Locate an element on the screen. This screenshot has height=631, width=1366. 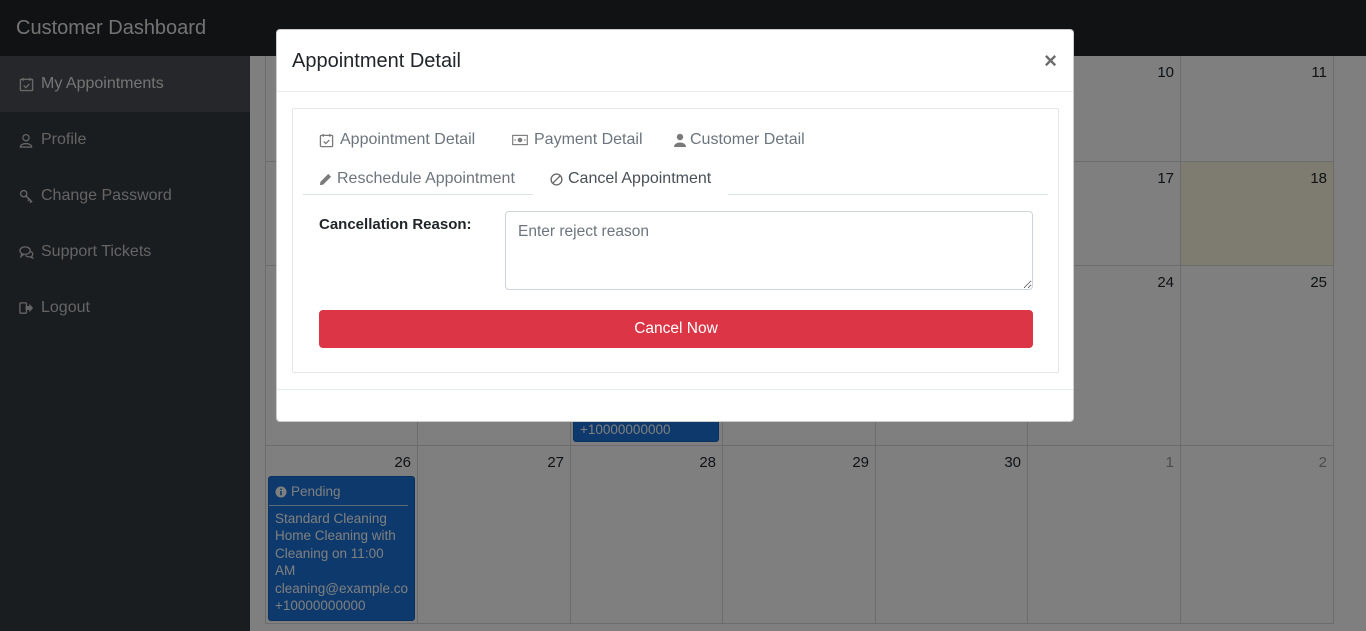
tab-label: Cancel Appointment is located at coordinates (640, 178).